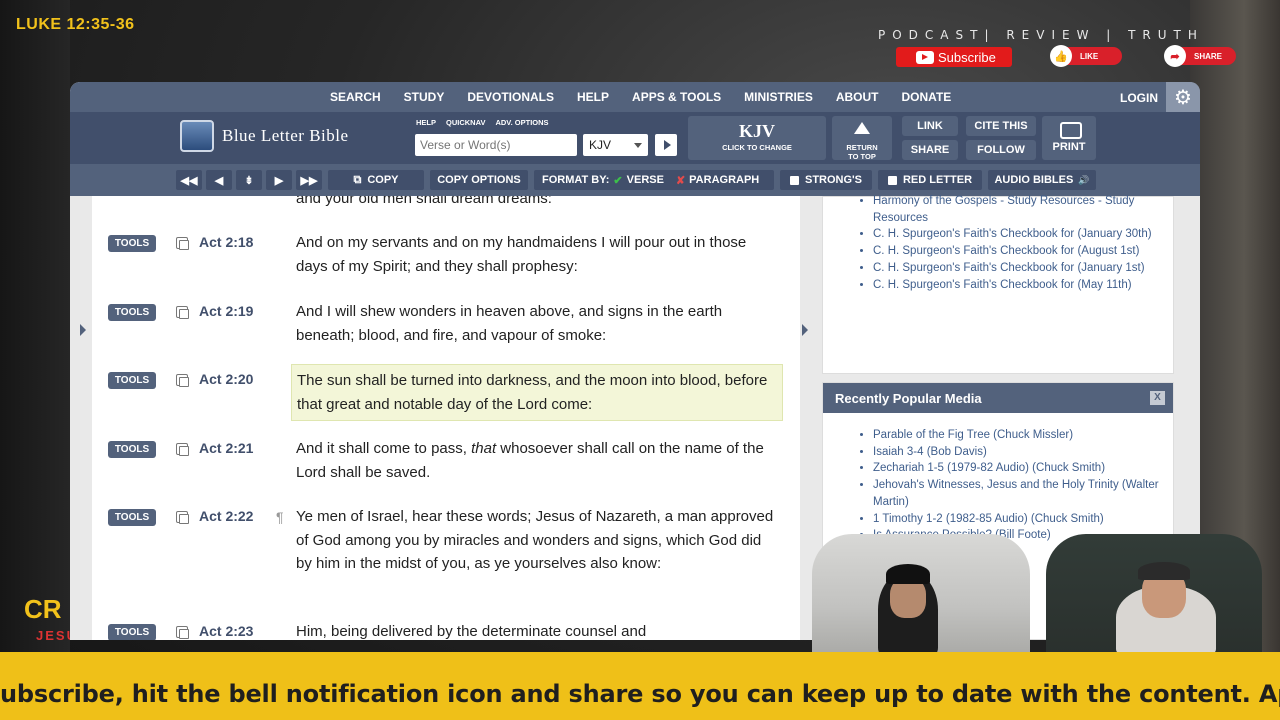 Image resolution: width=1280 pixels, height=720 pixels. What do you see at coordinates (226, 448) in the screenshot?
I see `verse-reference-link: Act 2:21` at bounding box center [226, 448].